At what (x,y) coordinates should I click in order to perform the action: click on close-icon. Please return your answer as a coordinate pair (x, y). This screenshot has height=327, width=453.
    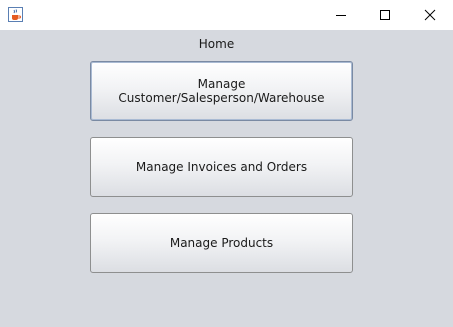
    Looking at the image, I should click on (430, 15).